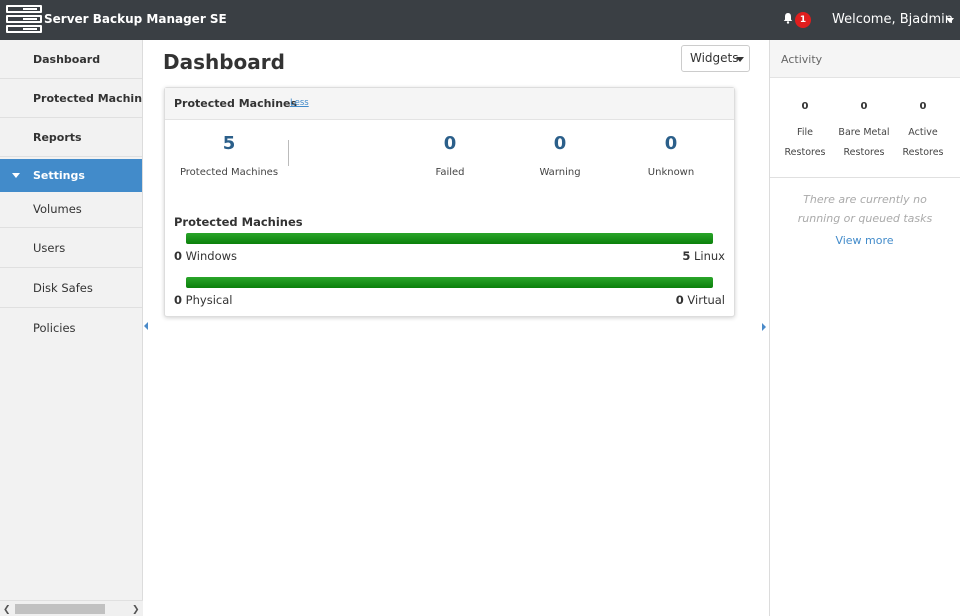 Image resolution: width=960 pixels, height=616 pixels. What do you see at coordinates (450, 143) in the screenshot?
I see `stat-failed-value: 0` at bounding box center [450, 143].